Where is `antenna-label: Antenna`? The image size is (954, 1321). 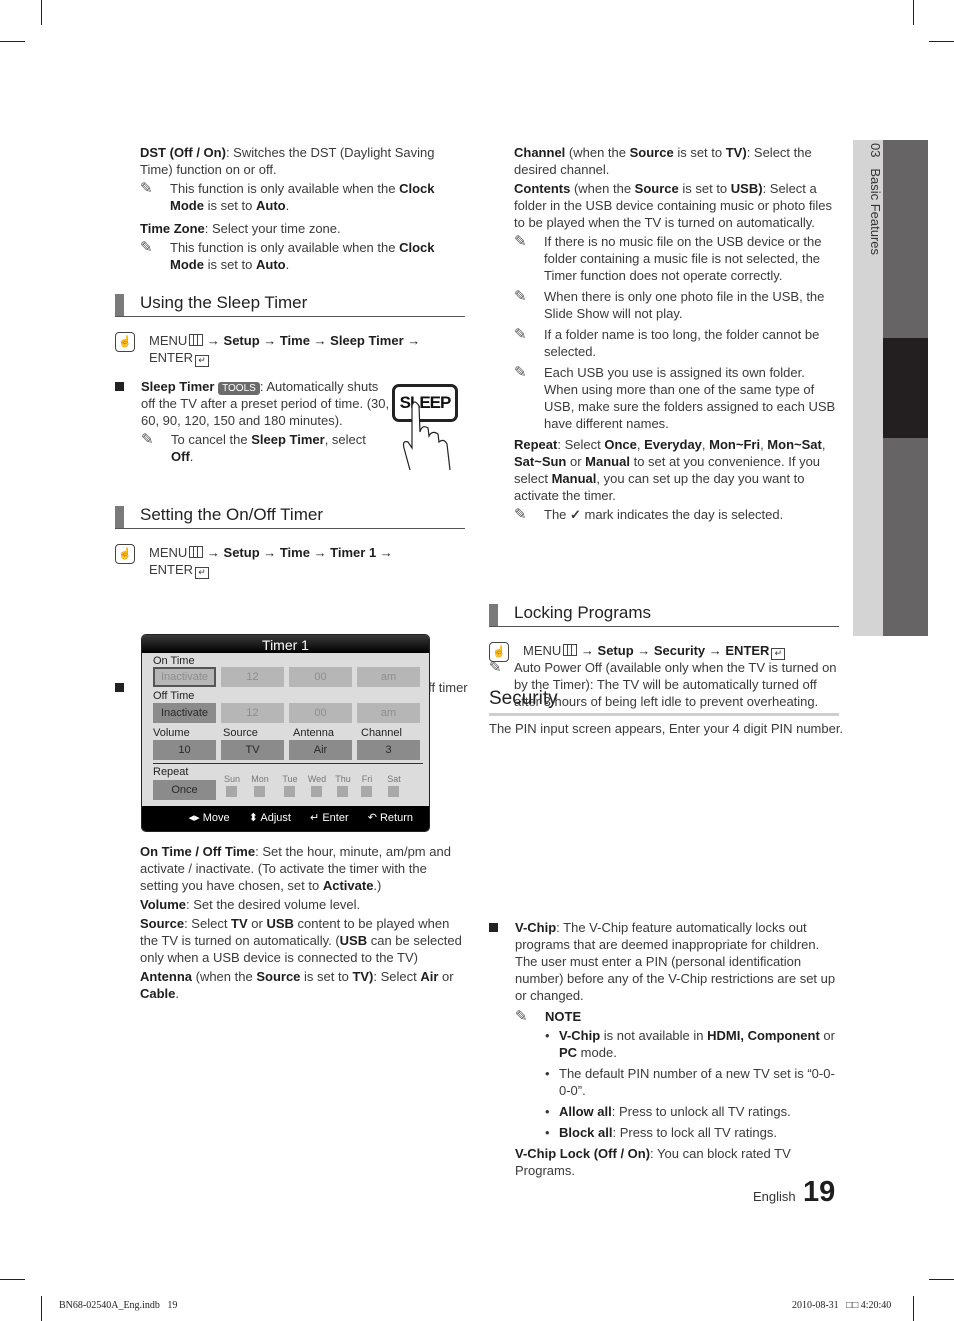
antenna-label: Antenna is located at coordinates (313, 733).